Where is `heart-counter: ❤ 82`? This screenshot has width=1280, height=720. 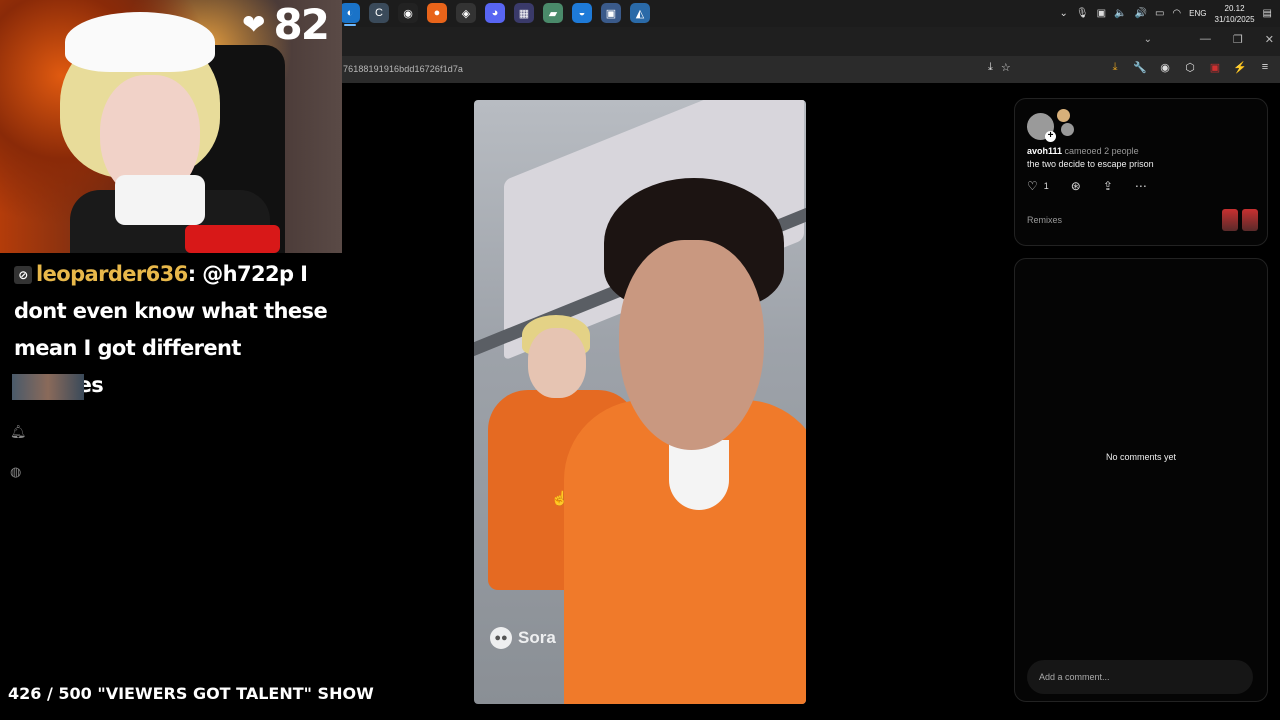
heart-counter: ❤ 82 is located at coordinates (286, 24).